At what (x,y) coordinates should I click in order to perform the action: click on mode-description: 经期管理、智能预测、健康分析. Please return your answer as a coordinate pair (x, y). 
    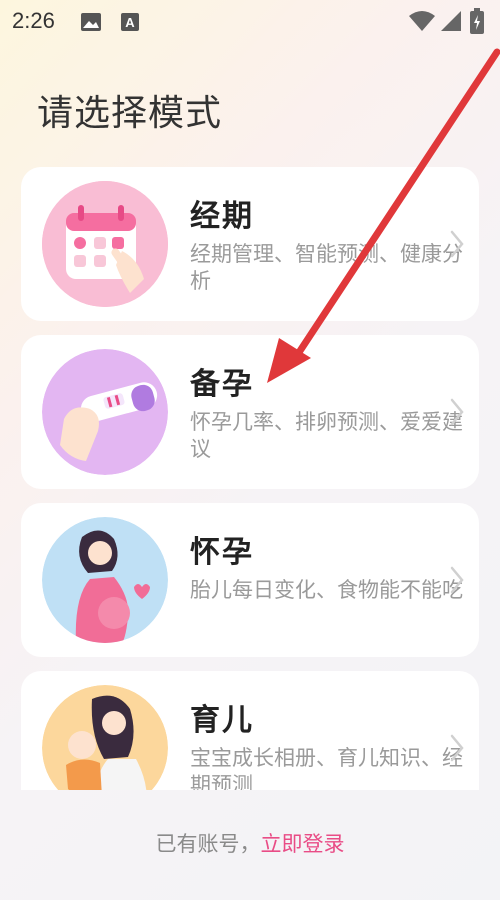
    Looking at the image, I should click on (326, 267).